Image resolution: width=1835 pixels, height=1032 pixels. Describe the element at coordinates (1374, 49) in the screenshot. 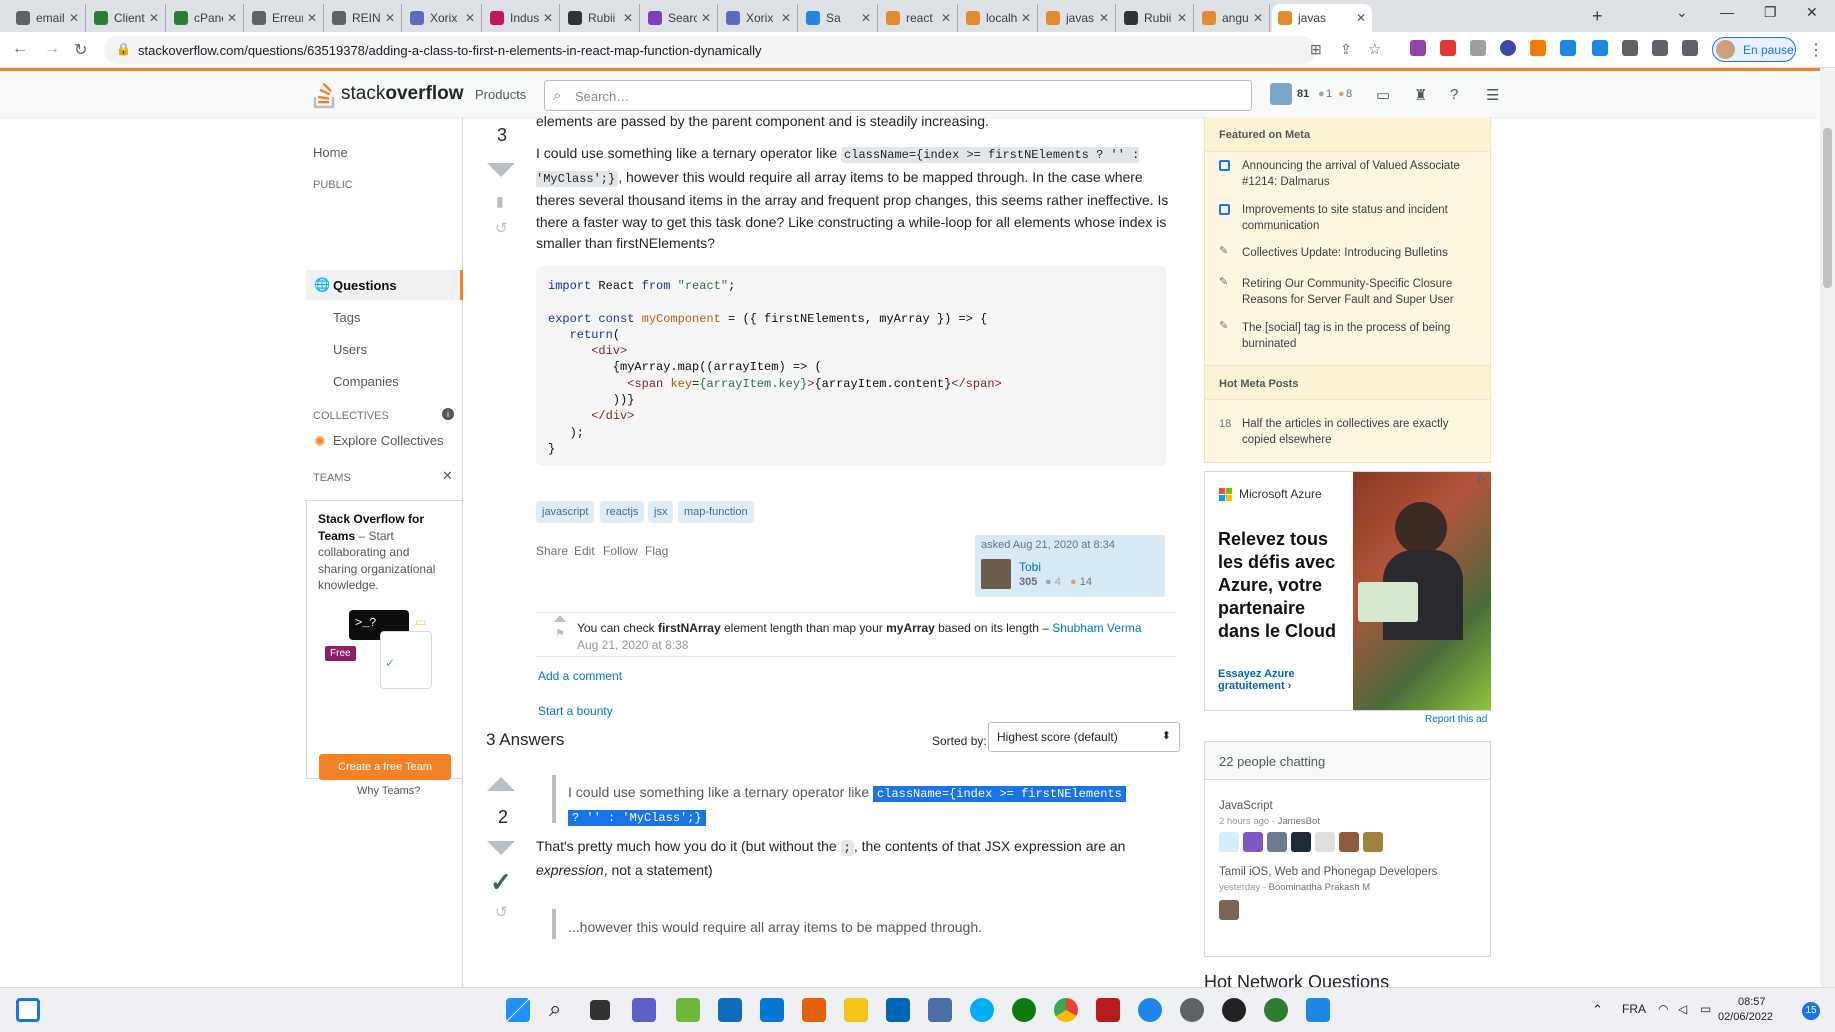

I see `bookmark-star-icon: ☆` at that location.